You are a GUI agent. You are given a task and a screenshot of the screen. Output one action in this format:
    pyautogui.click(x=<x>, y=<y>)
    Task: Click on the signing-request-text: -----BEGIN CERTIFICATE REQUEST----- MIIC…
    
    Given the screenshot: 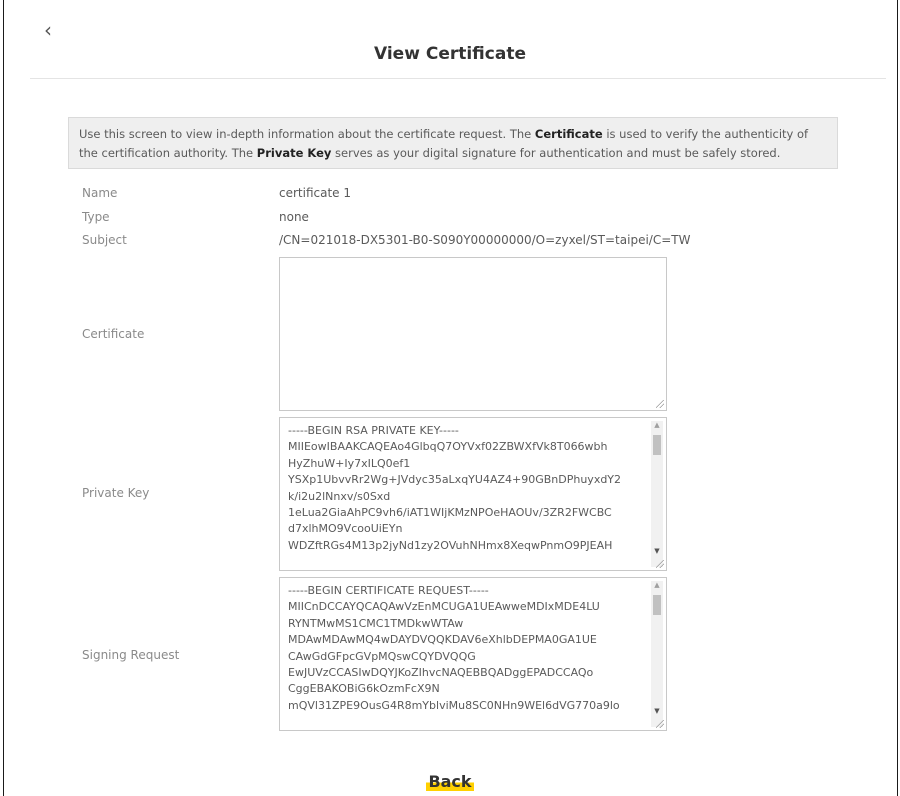 What is the action you would take?
    pyautogui.click(x=454, y=648)
    